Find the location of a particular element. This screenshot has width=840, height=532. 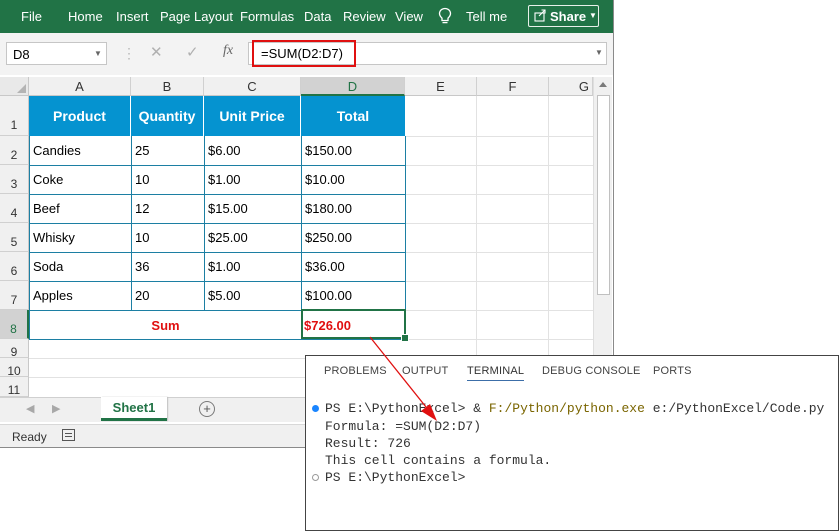

tab-terminal: TERMINAL is located at coordinates (496, 373).